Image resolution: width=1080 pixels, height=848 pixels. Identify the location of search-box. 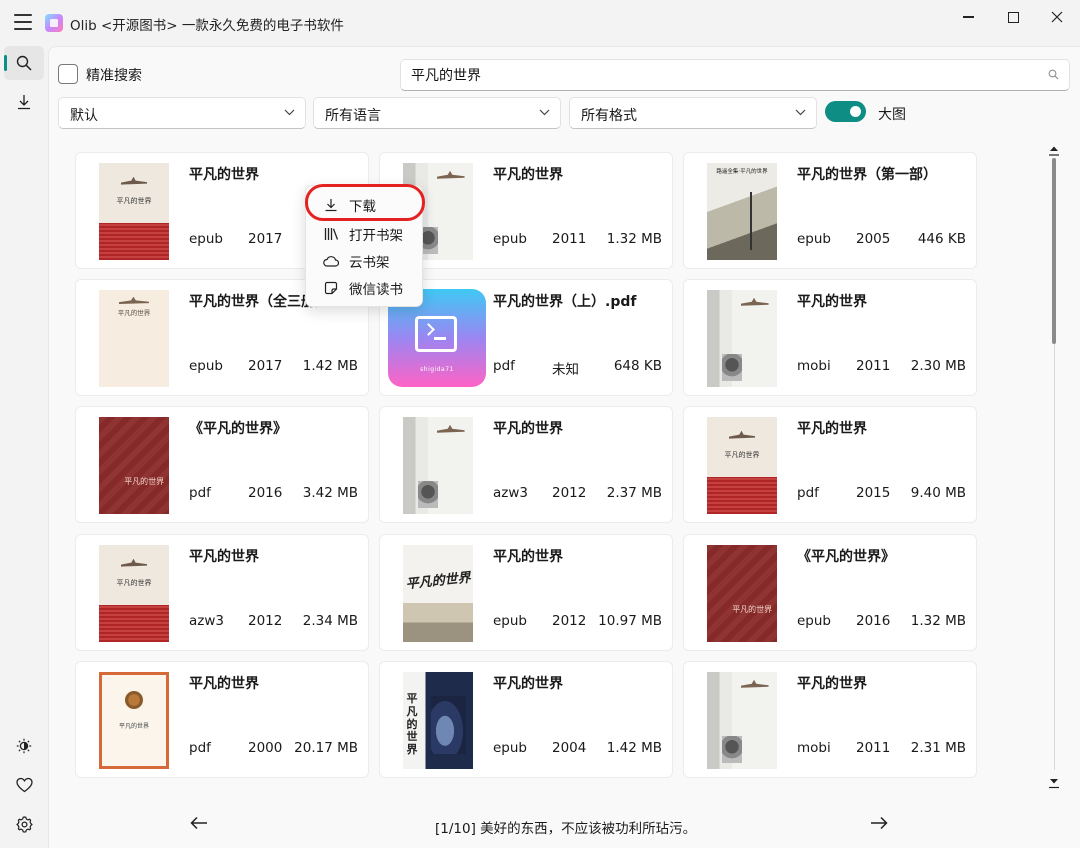
(735, 75).